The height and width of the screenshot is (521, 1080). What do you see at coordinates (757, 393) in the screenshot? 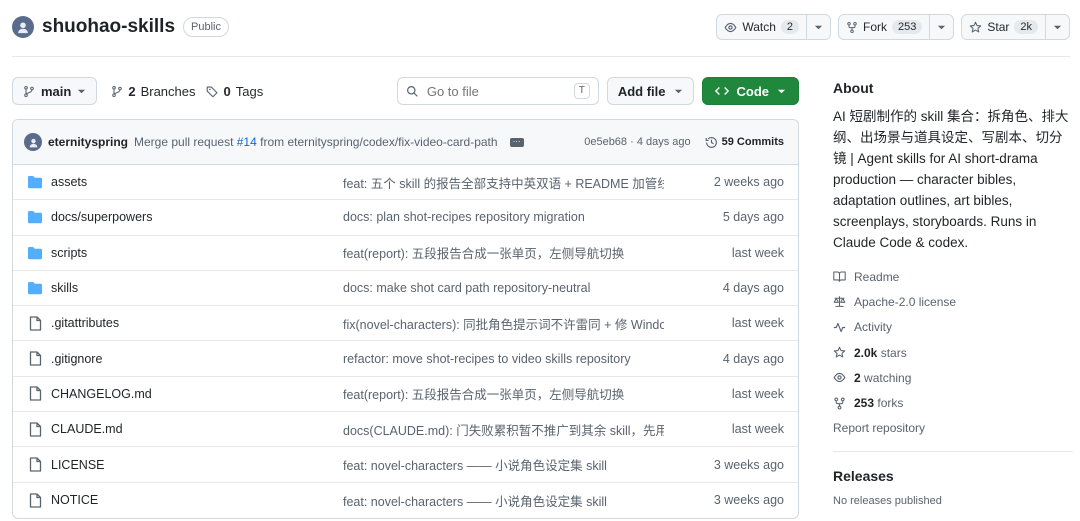
I see `file-commit-date: last week` at bounding box center [757, 393].